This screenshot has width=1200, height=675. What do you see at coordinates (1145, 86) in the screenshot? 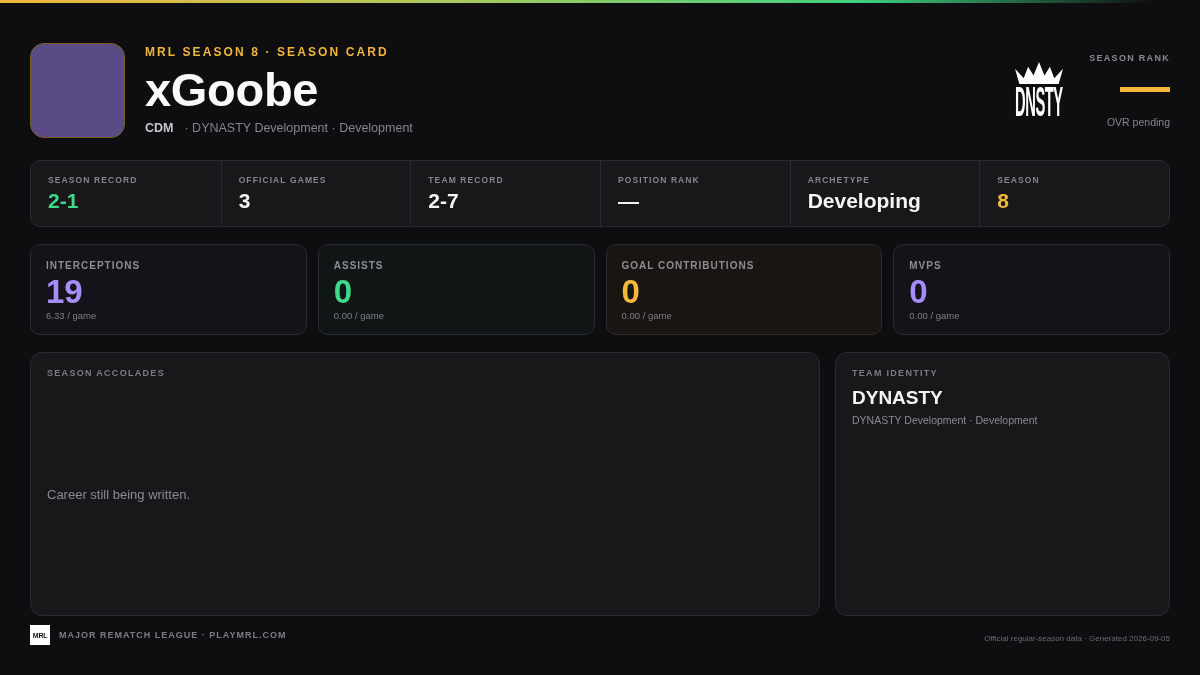
I see `season-rank-value: —` at bounding box center [1145, 86].